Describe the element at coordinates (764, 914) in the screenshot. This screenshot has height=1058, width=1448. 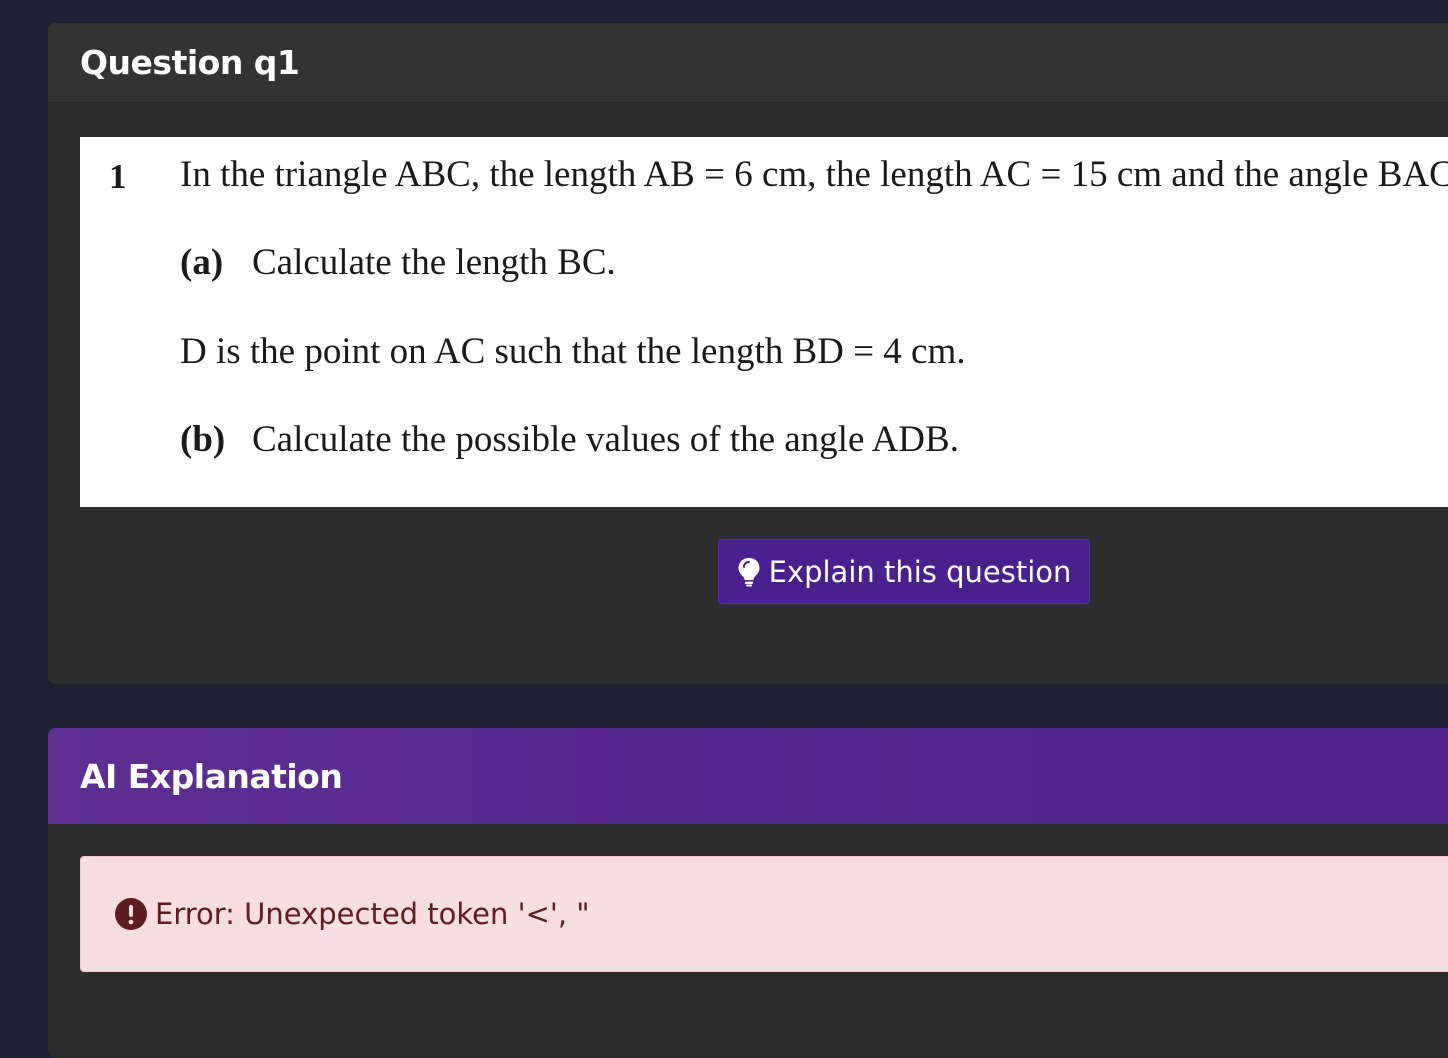
I see `error-alert: Error: Unexpected token '<', "` at that location.